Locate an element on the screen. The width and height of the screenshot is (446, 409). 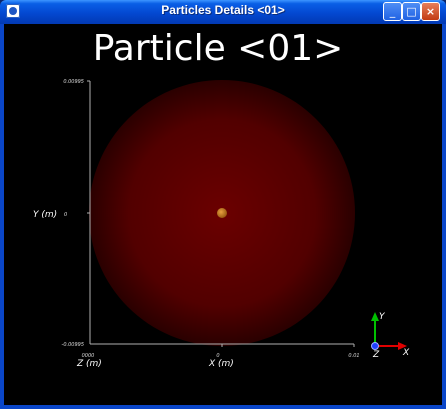
maximize-button: □ is located at coordinates (411, 11).